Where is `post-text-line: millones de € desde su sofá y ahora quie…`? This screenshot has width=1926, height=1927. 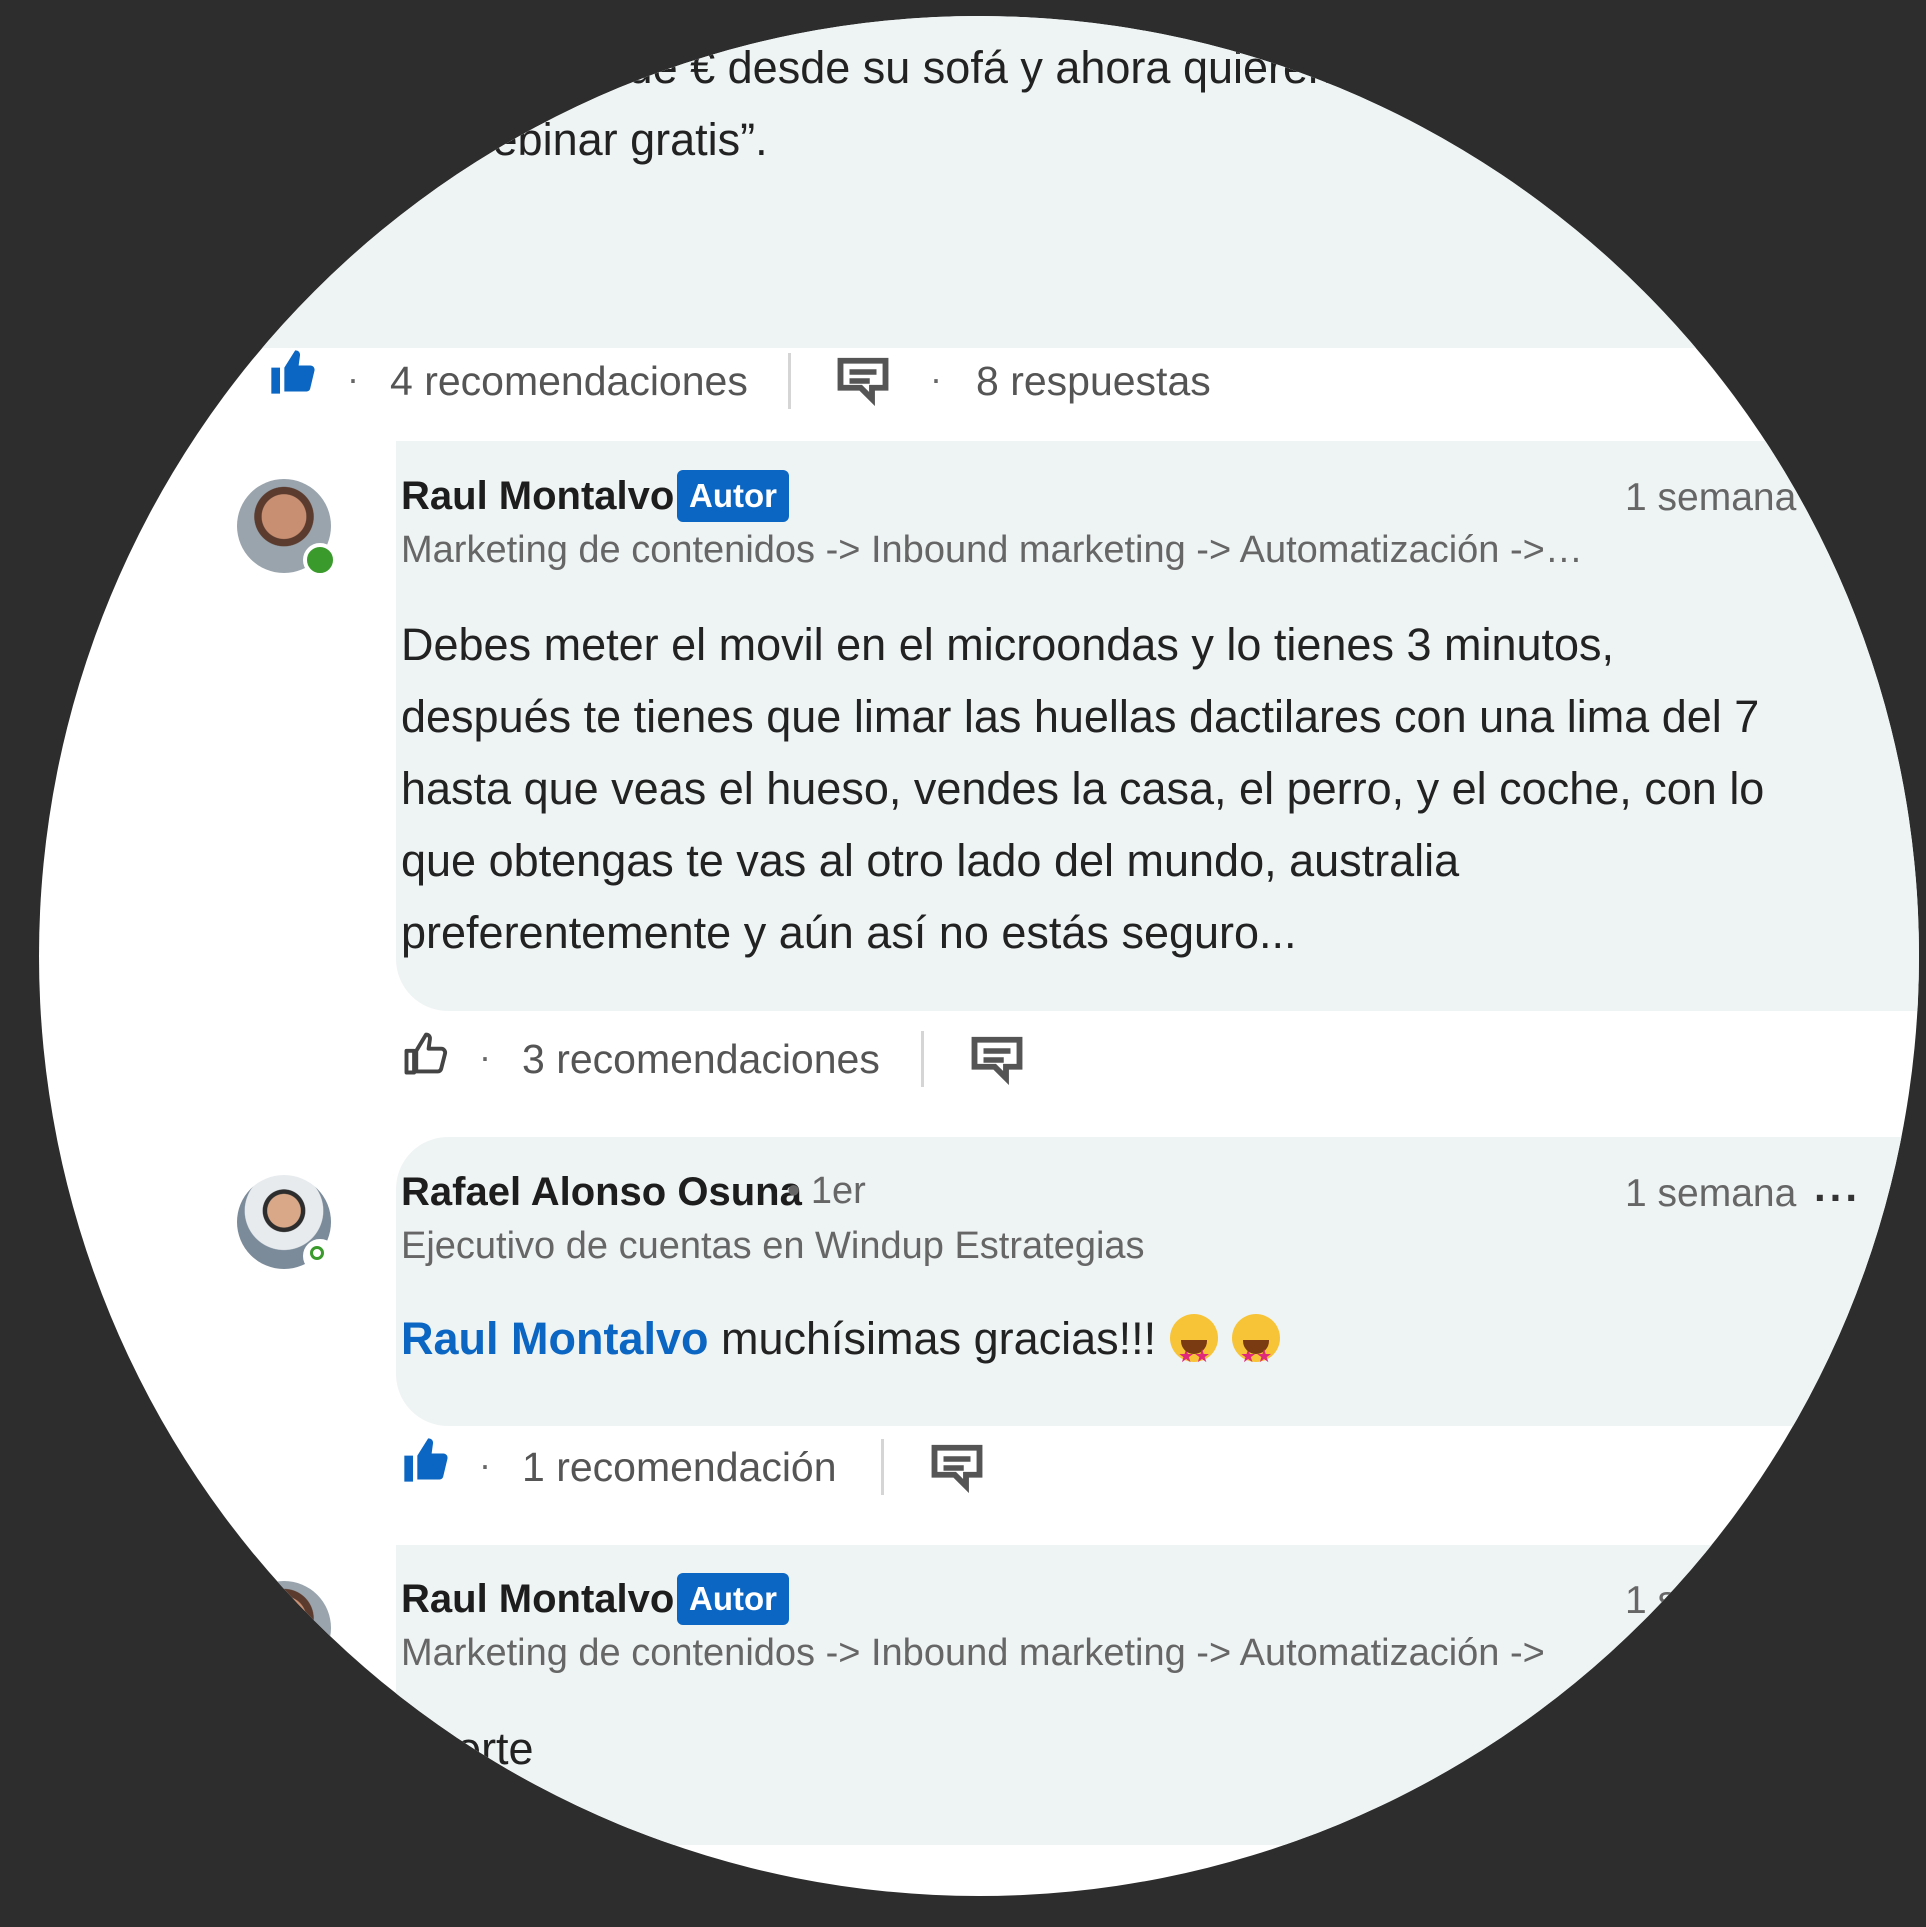
post-text-line: millones de € desde su sofá y ahora quie… is located at coordinates (892, 67).